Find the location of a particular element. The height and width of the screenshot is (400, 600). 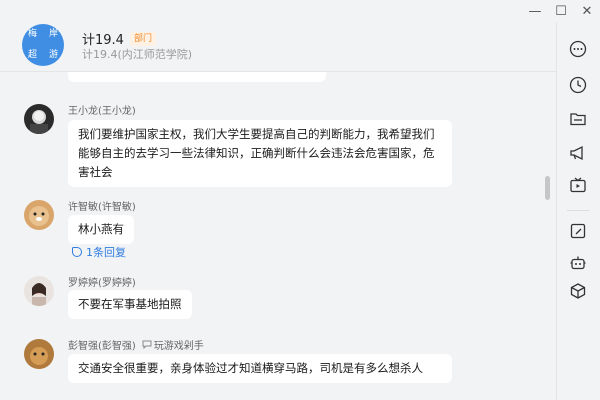

folder-icon is located at coordinates (578, 119).